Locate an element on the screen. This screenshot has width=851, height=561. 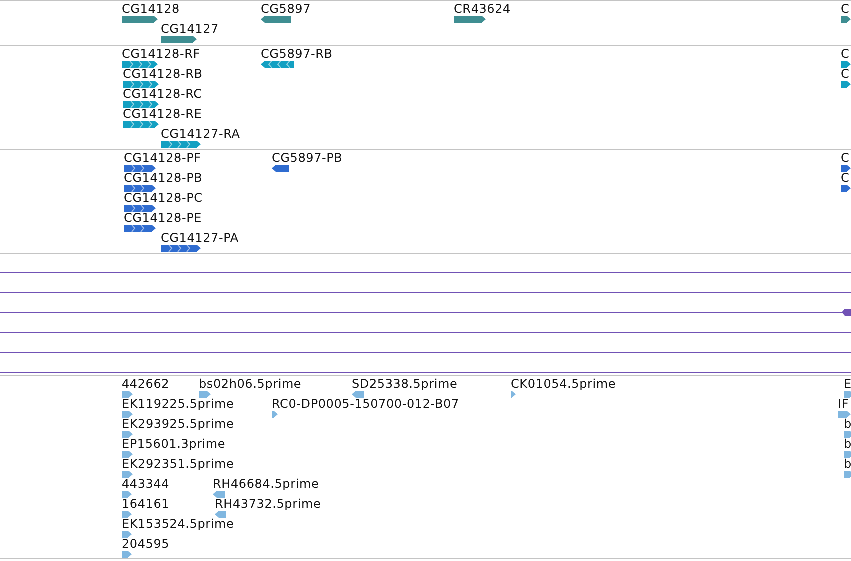
feature-label: CR43624 is located at coordinates (482, 9).